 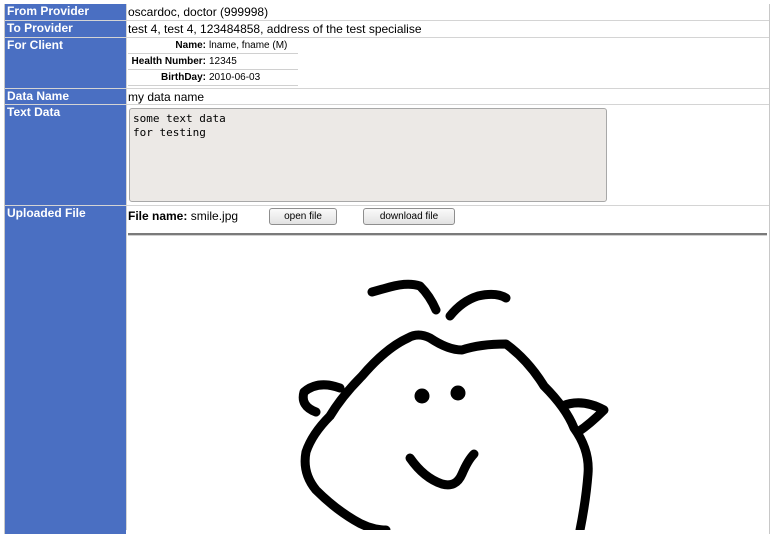 What do you see at coordinates (183, 77) in the screenshot?
I see `client-birthday-label: BirthDay:` at bounding box center [183, 77].